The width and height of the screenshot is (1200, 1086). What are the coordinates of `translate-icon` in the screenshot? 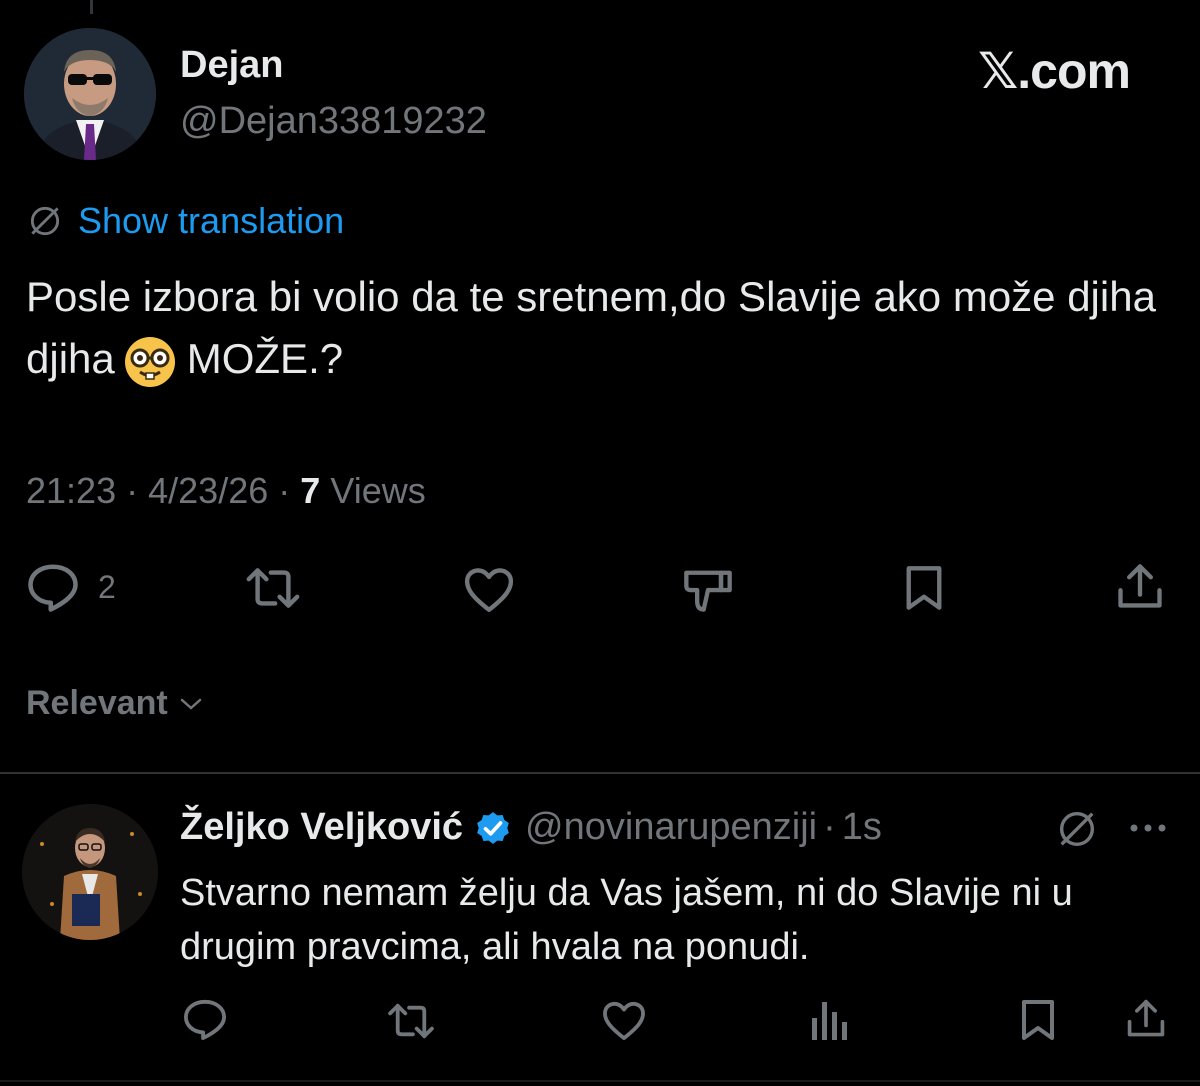 It's located at (45, 221).